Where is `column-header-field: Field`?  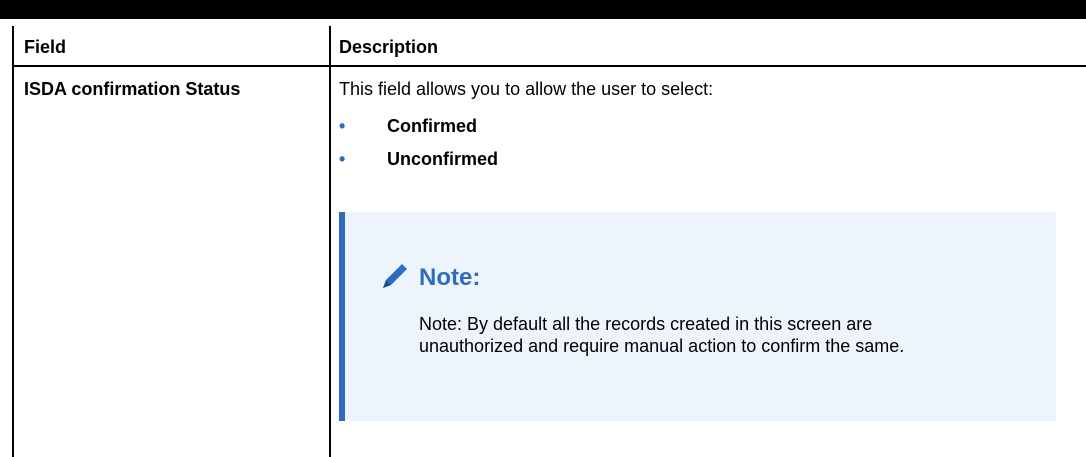
column-header-field: Field is located at coordinates (45, 47).